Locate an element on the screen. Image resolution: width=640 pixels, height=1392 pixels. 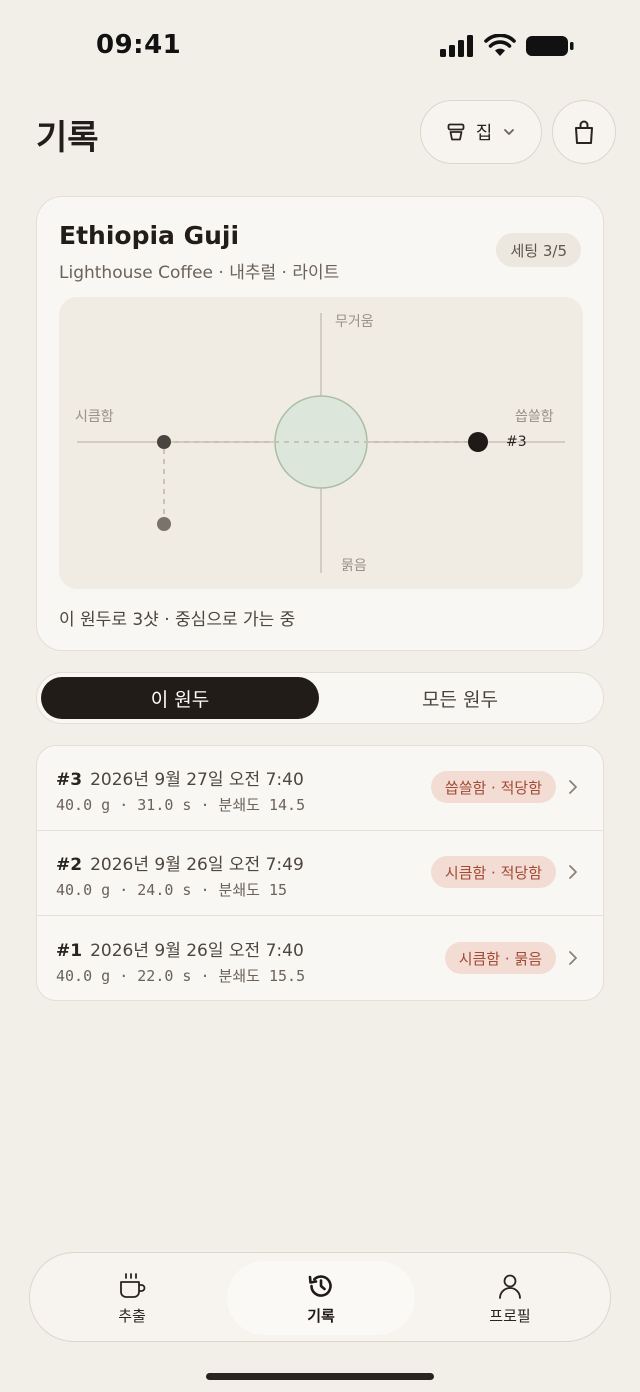
shot-stats: 40.0 g · 22.0 s · 분쇄도 15.5 is located at coordinates (181, 976).